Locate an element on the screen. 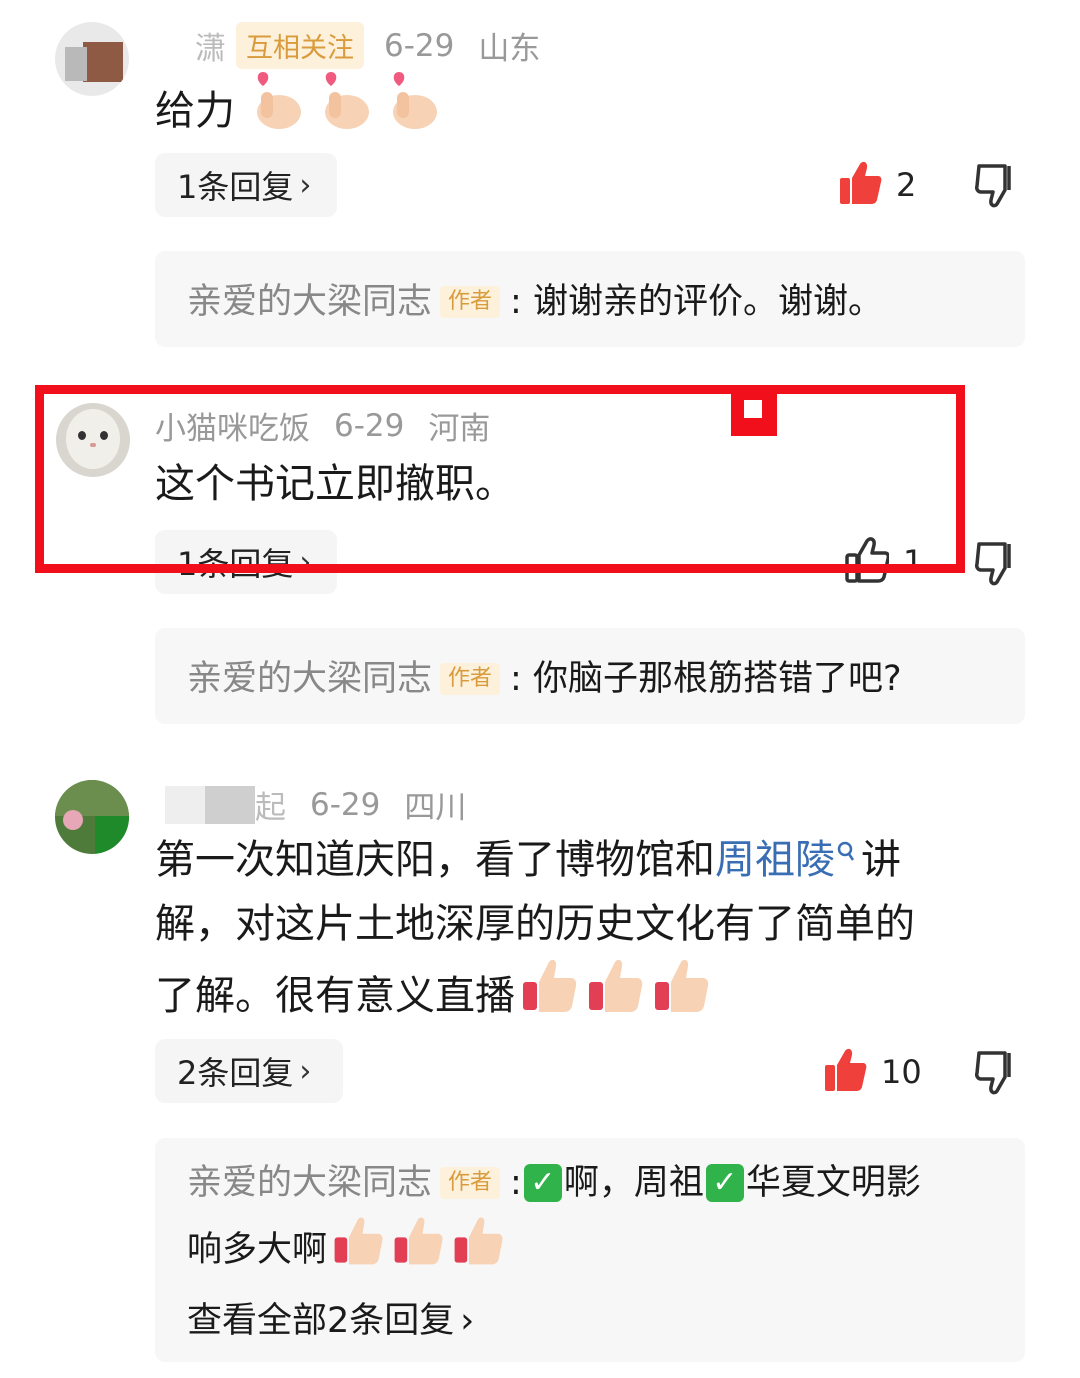 This screenshot has width=1080, height=1378. comment-text: 给力 is located at coordinates (298, 110).